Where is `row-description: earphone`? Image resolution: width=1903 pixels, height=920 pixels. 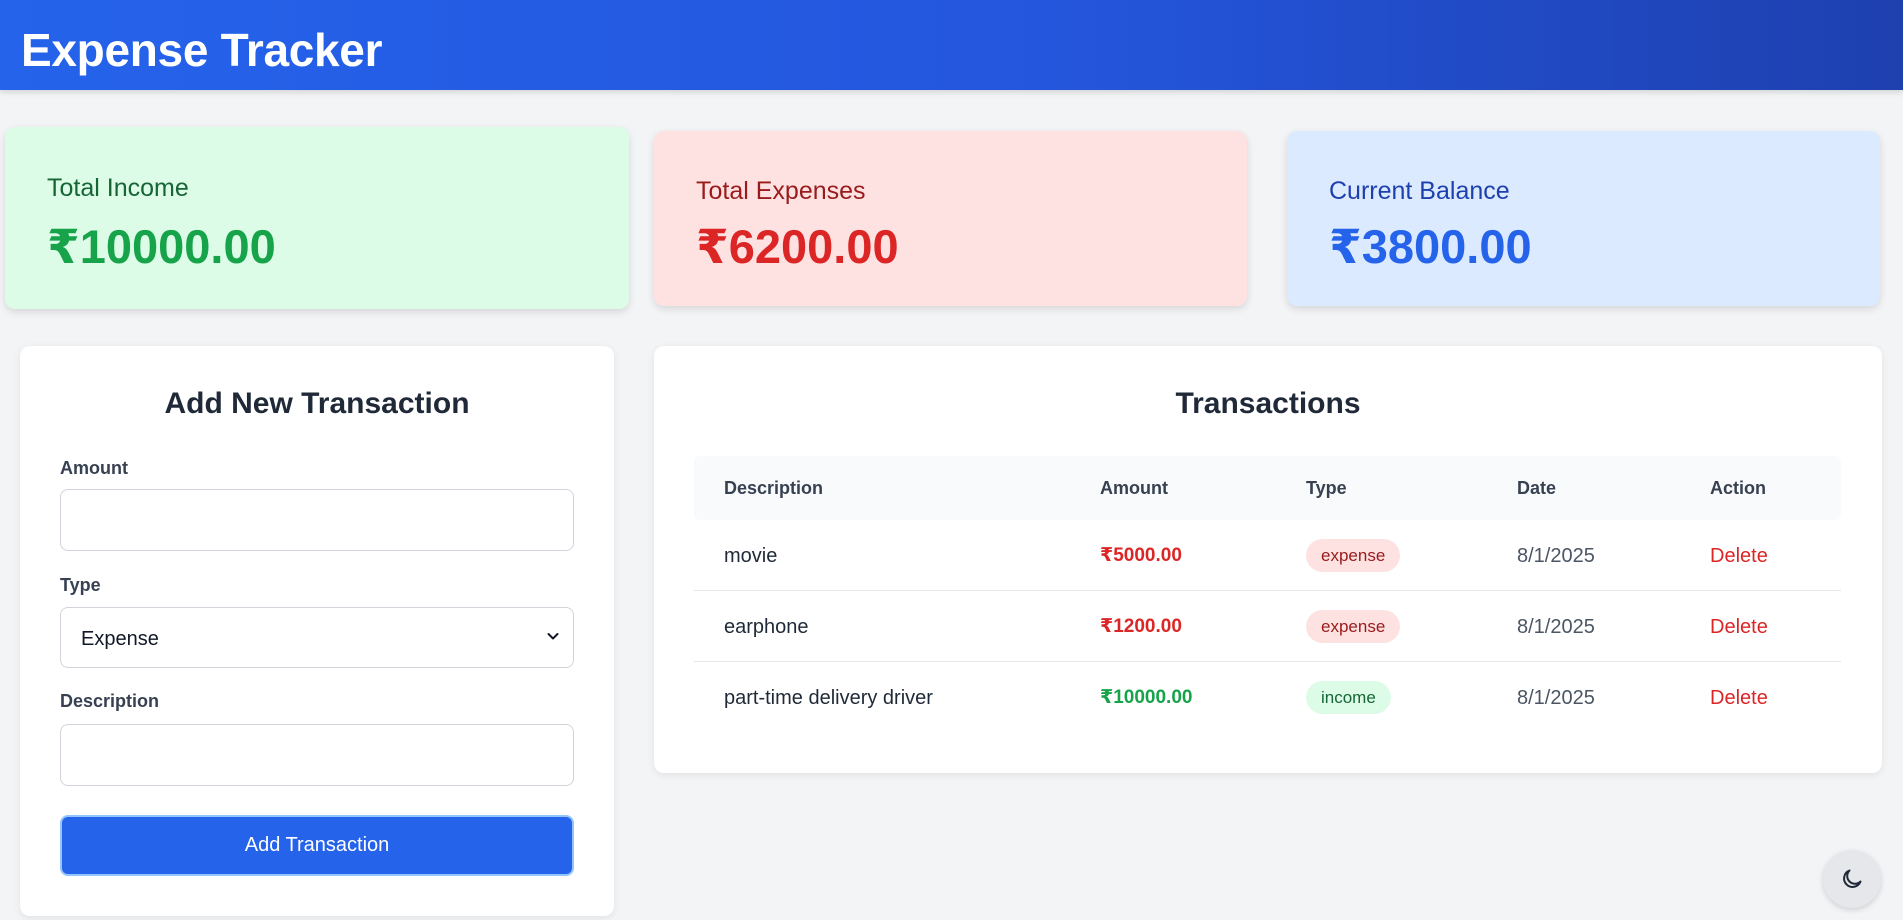 row-description: earphone is located at coordinates (766, 627).